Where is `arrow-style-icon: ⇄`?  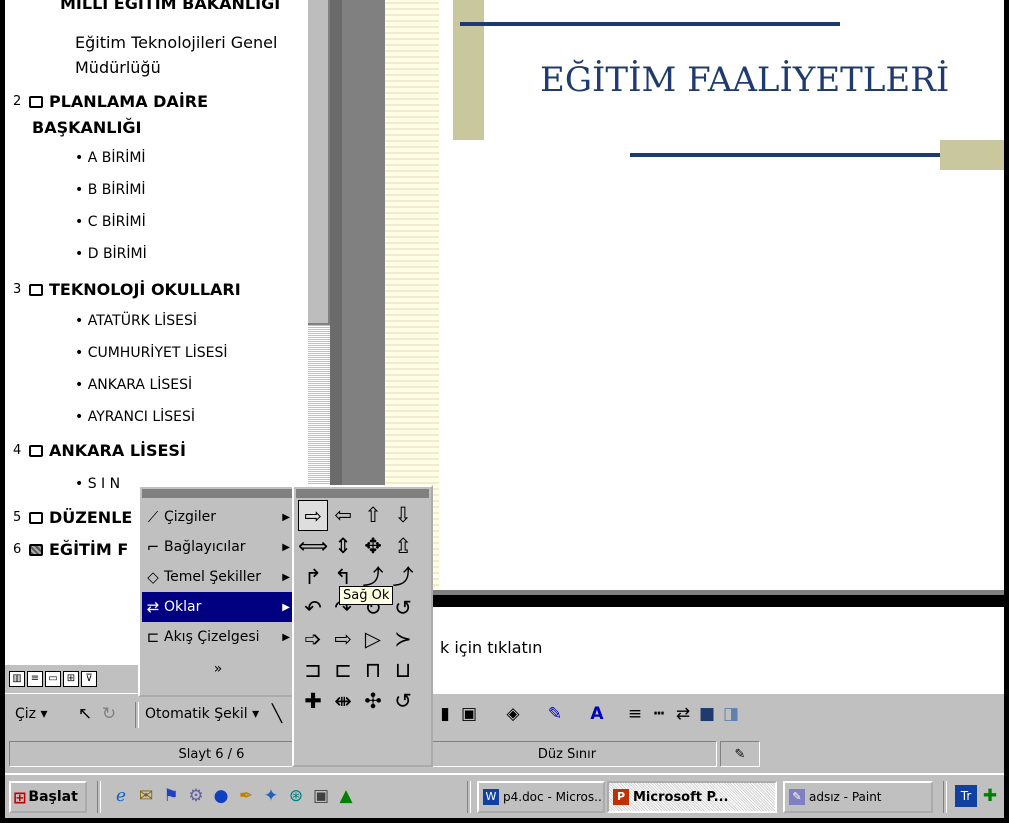 arrow-style-icon: ⇄ is located at coordinates (683, 714).